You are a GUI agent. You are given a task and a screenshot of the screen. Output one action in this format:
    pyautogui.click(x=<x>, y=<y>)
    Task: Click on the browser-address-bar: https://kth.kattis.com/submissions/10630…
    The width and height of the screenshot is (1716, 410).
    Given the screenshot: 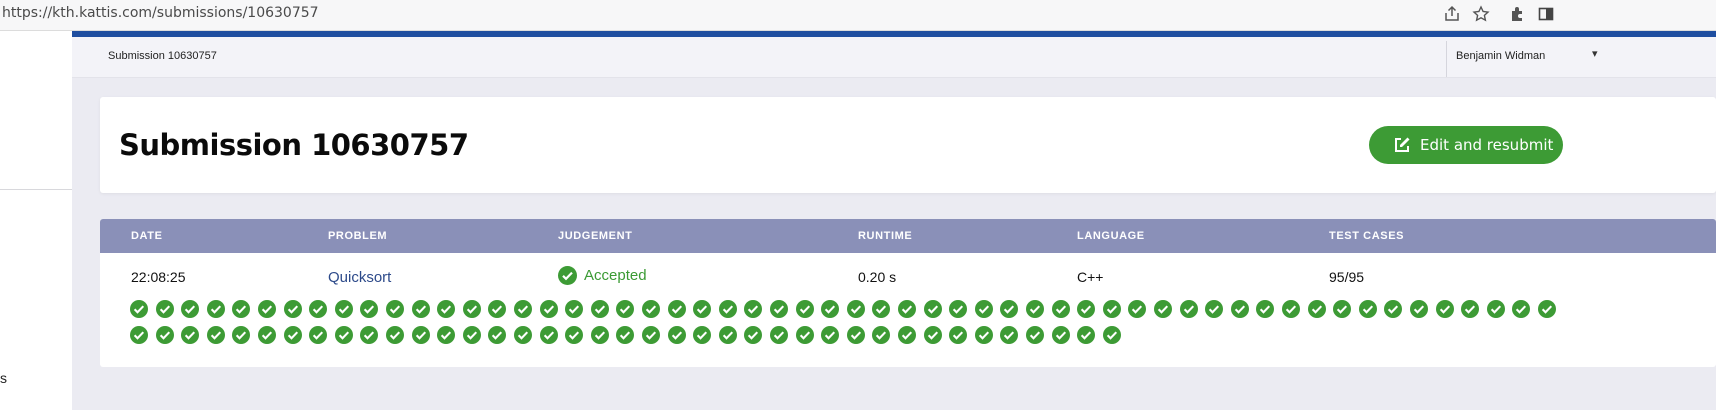 What is the action you would take?
    pyautogui.click(x=858, y=15)
    